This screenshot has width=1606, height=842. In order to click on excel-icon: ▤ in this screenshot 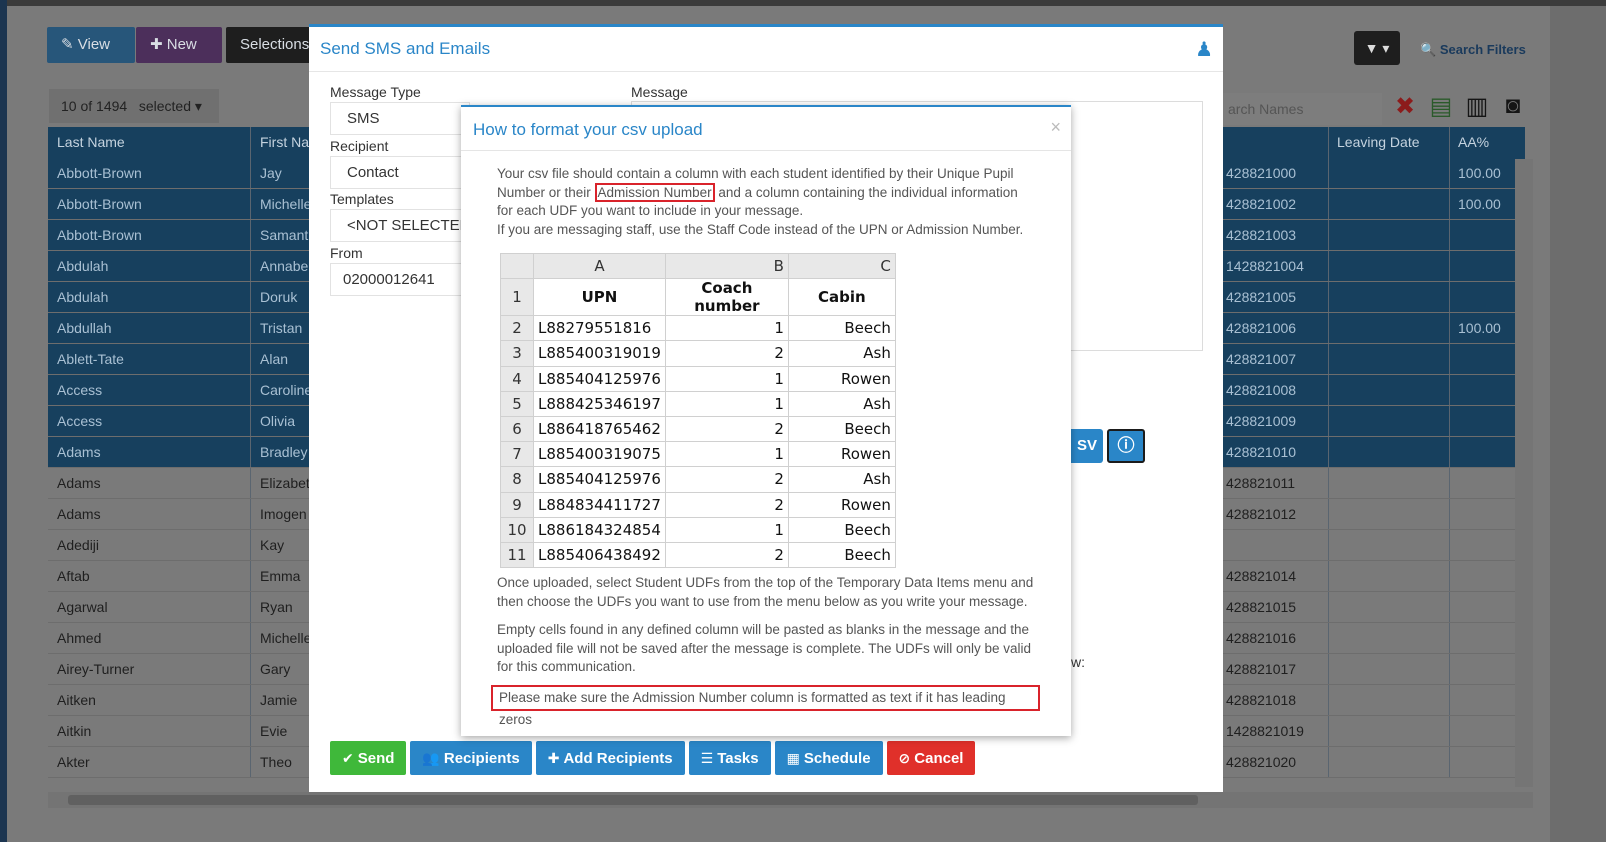, I will do `click(1441, 106)`.